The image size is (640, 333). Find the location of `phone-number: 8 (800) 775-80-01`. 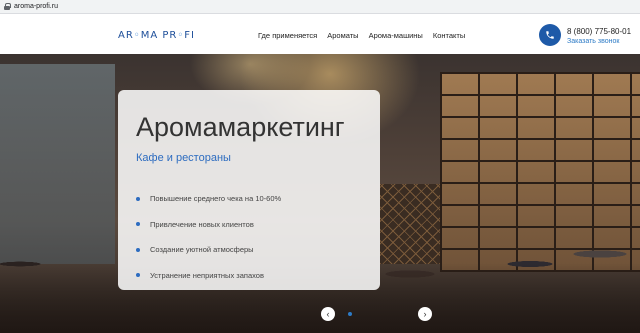

phone-number: 8 (800) 775-80-01 is located at coordinates (599, 31).